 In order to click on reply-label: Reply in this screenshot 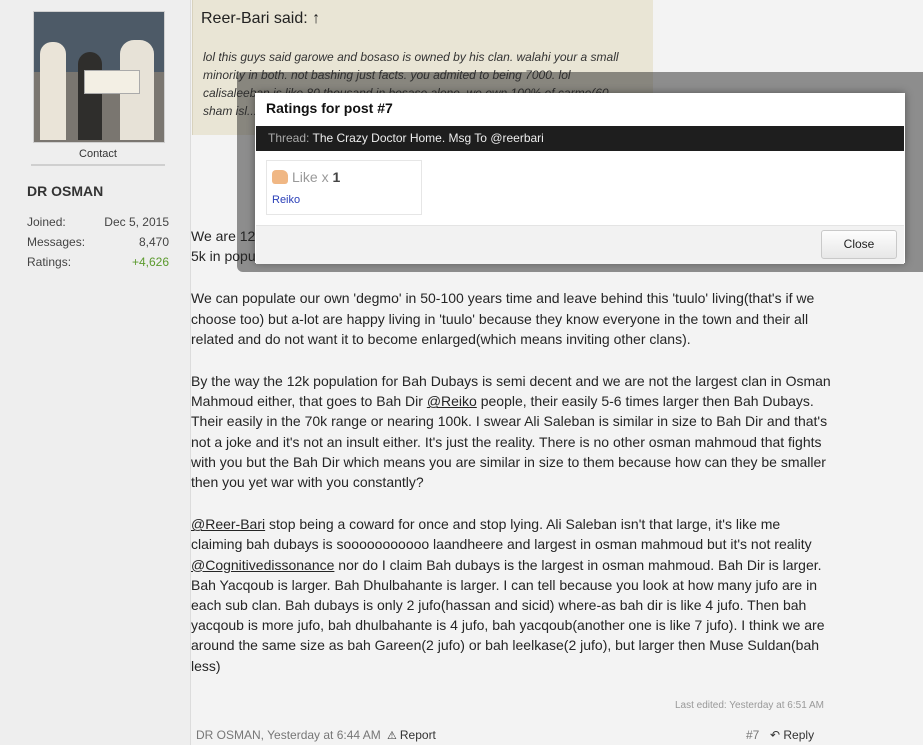, I will do `click(799, 735)`.